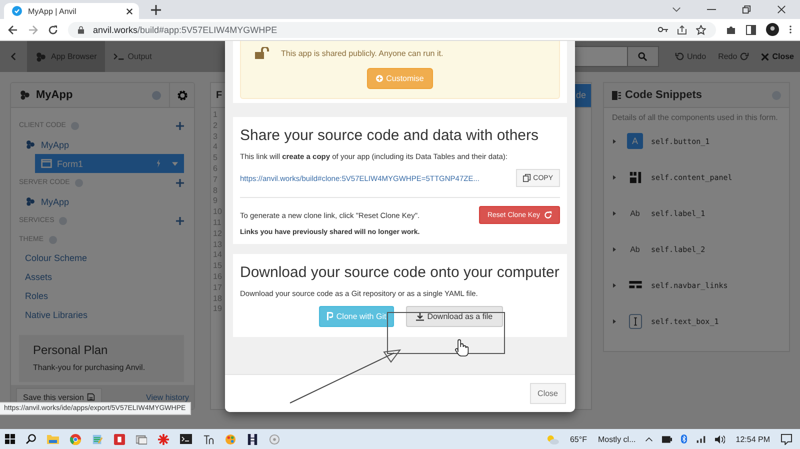 The width and height of the screenshot is (800, 449). I want to click on reload-icon, so click(53, 29).